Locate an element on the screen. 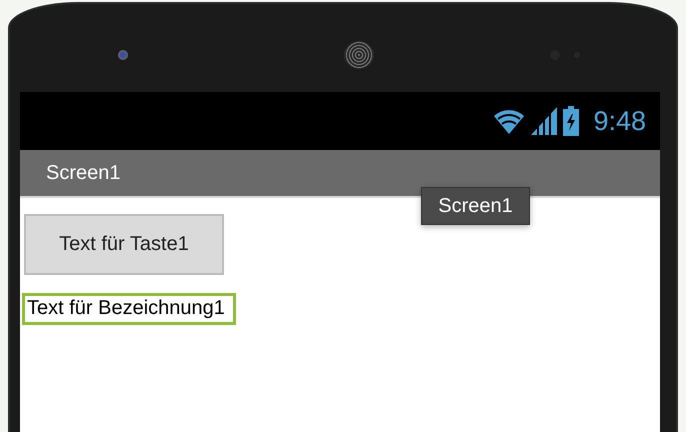 The image size is (686, 432). tooltip: Screen1 is located at coordinates (475, 206).